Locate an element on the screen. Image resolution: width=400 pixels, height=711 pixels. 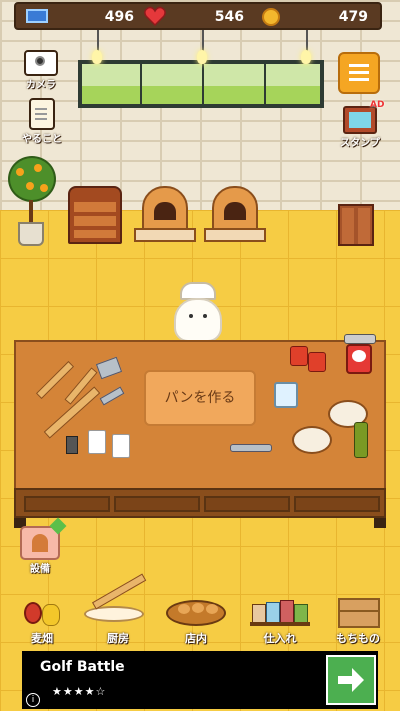
menu-button is located at coordinates (359, 73).